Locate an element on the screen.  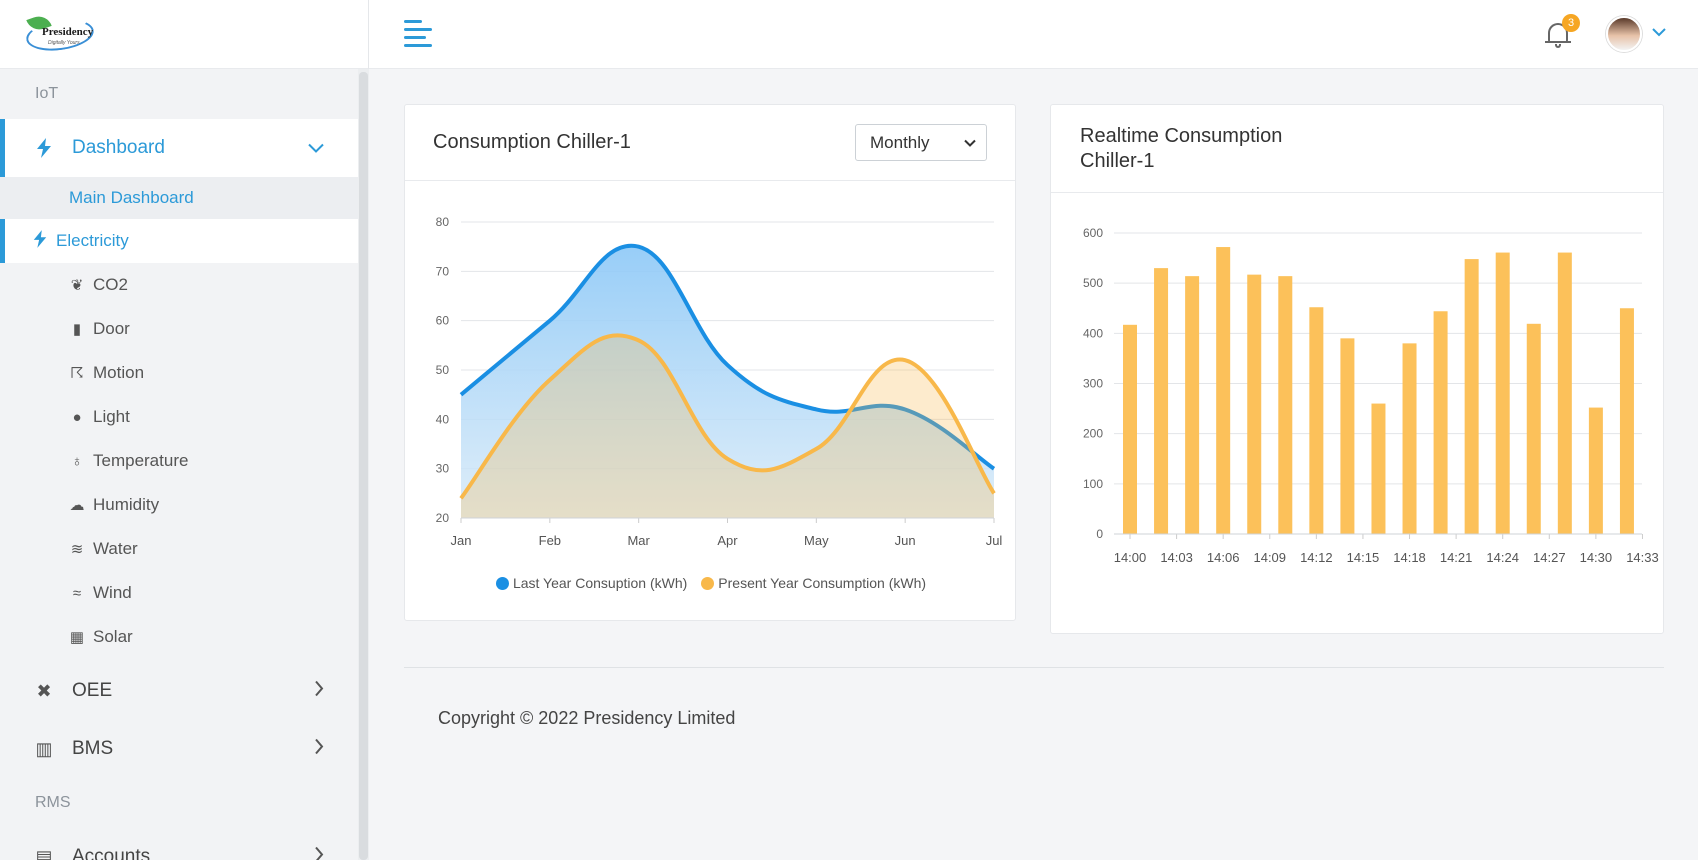
sidebar-item-label: Door is located at coordinates (111, 328).